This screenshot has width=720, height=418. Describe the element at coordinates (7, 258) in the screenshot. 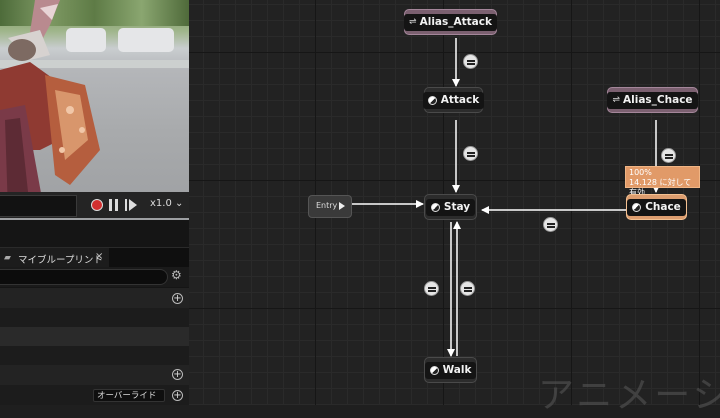

I see `folder-icon: ▰` at that location.